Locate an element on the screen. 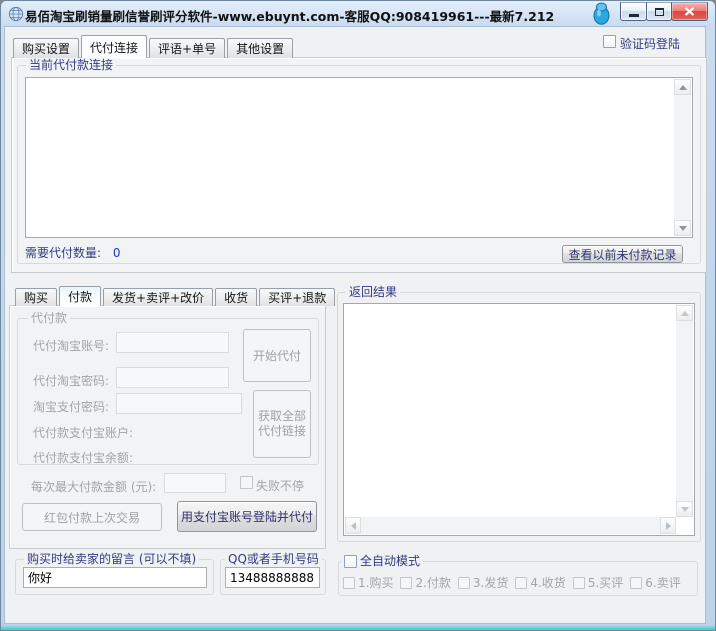 Image resolution: width=716 pixels, height=631 pixels. maximize-button is located at coordinates (659, 11).